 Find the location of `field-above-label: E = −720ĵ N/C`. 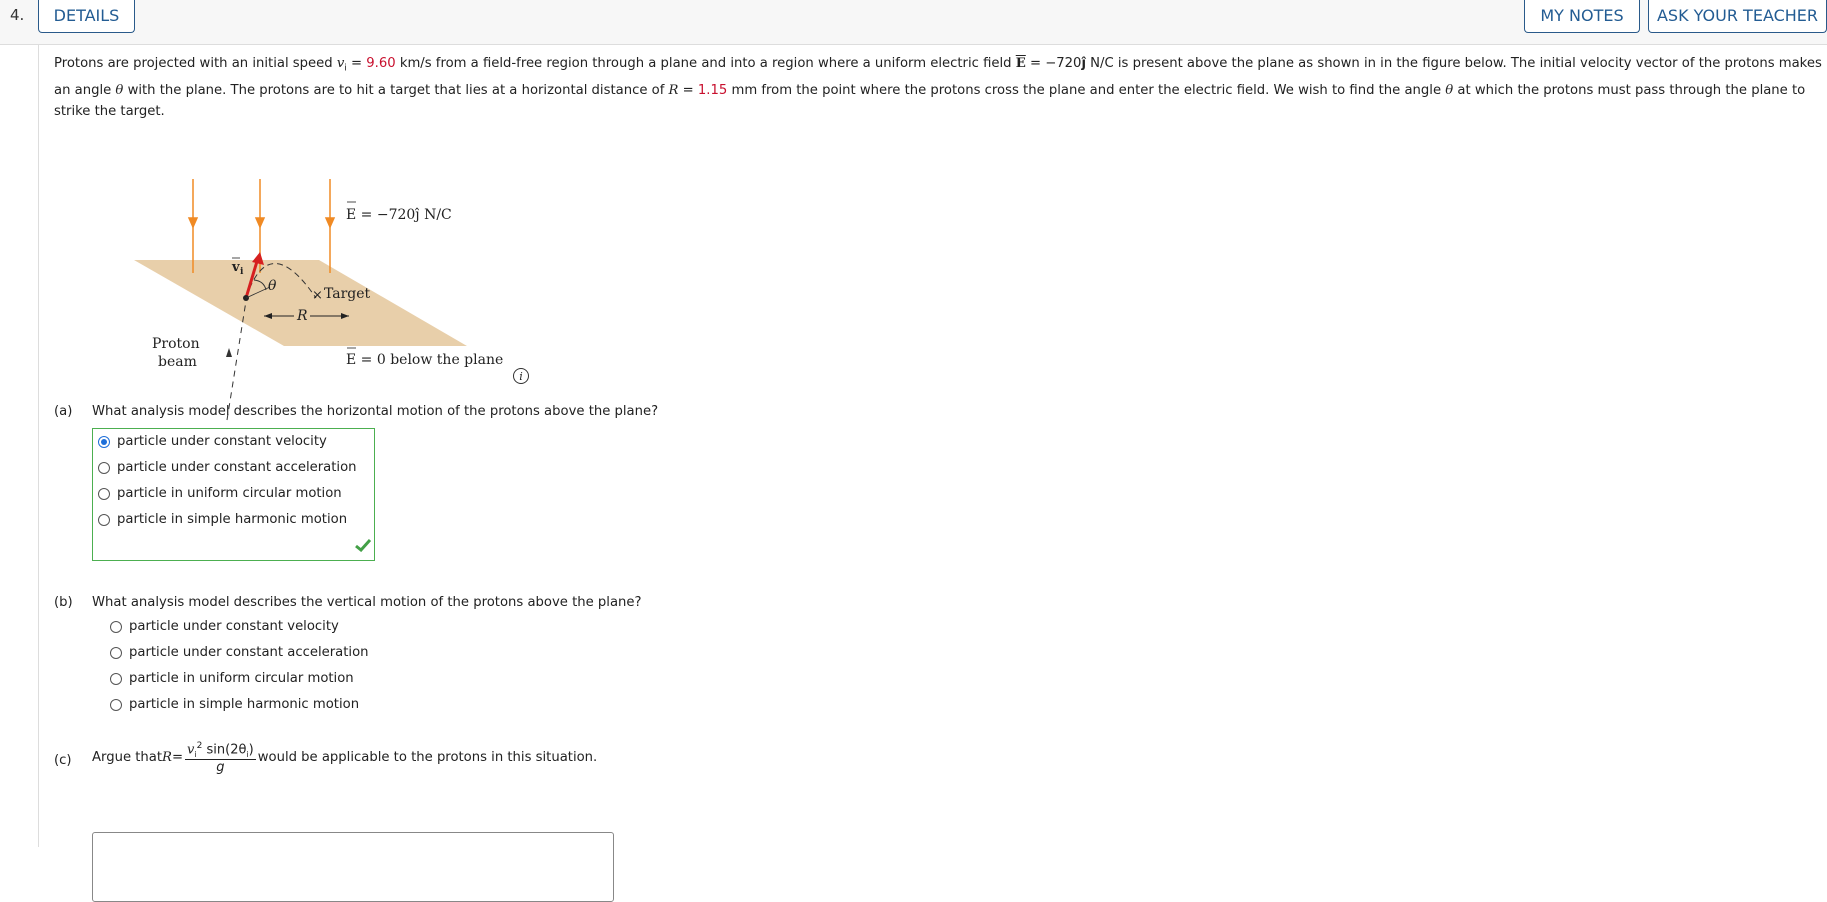

field-above-label: E = −720ĵ N/C is located at coordinates (399, 214).